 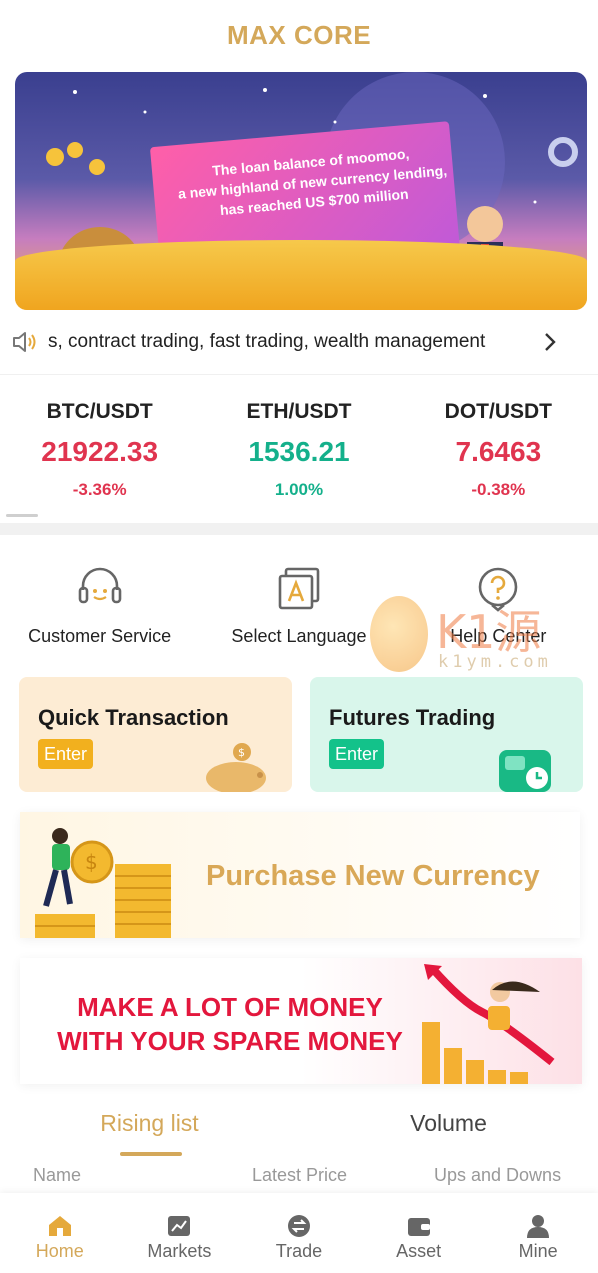 What do you see at coordinates (488, 1024) in the screenshot?
I see `falling-chart-art` at bounding box center [488, 1024].